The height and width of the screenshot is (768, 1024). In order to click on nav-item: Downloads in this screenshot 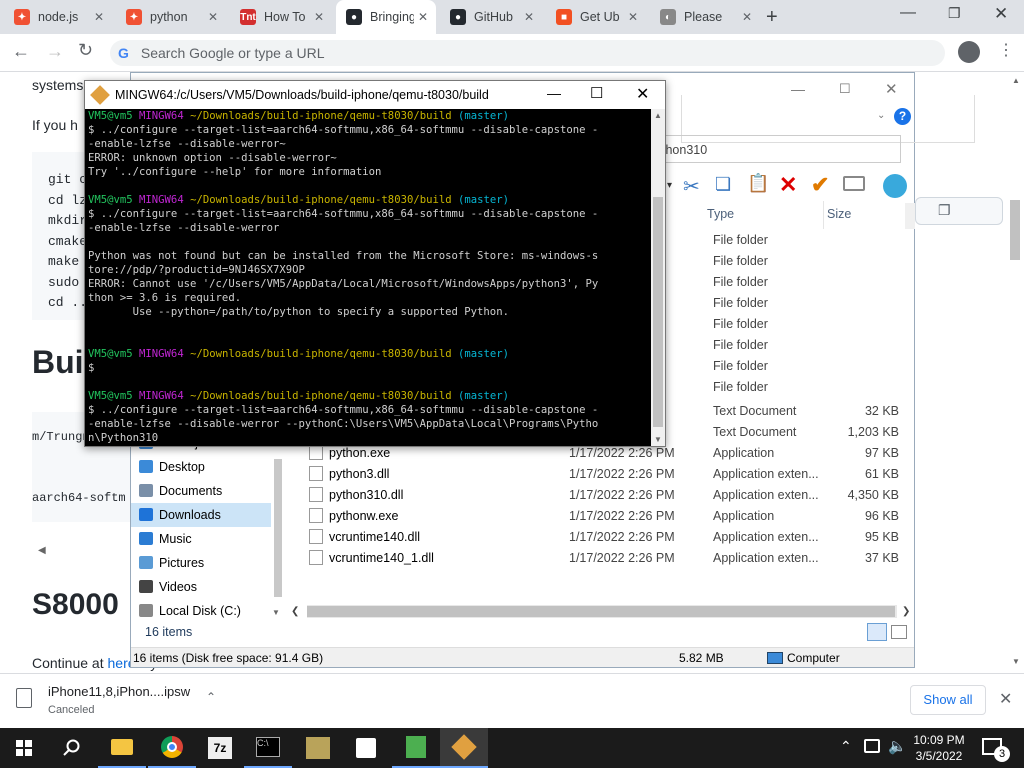, I will do `click(201, 515)`.